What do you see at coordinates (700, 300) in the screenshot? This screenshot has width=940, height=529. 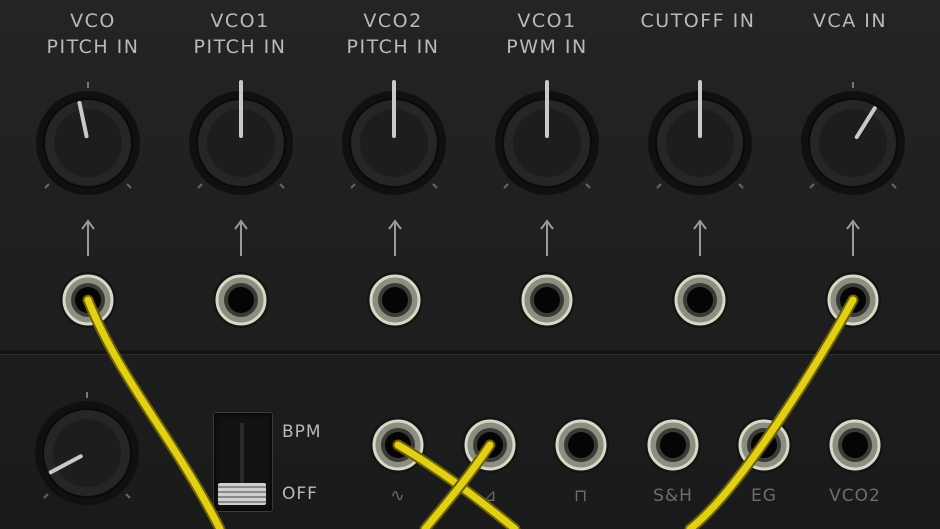 I see `cutoff-in-jack` at bounding box center [700, 300].